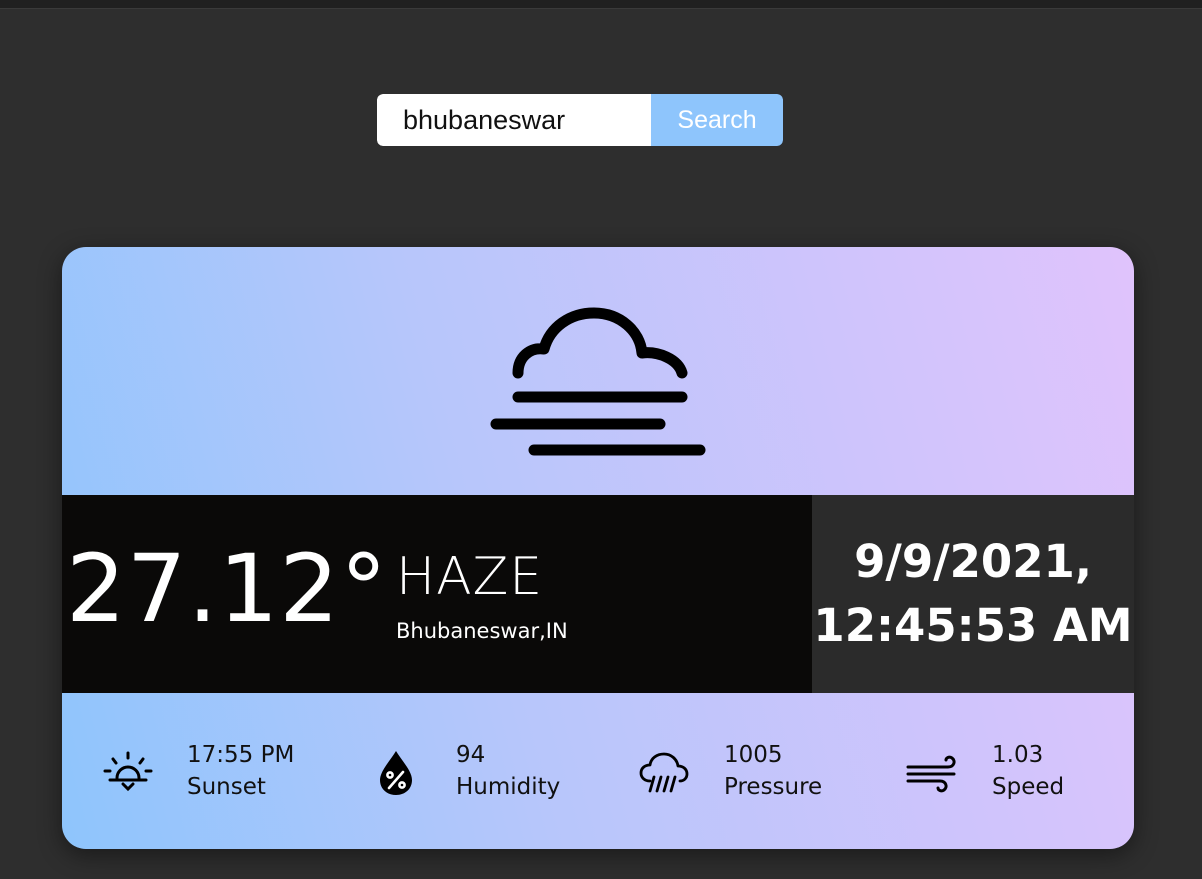 Image resolution: width=1202 pixels, height=879 pixels. I want to click on sunset-time: 17:55 PM, so click(241, 755).